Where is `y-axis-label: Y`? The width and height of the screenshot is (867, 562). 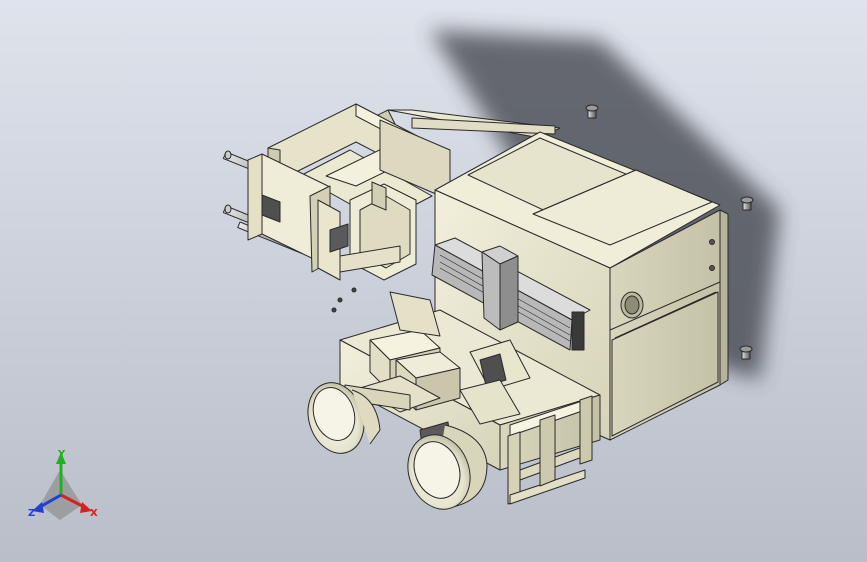
y-axis-label: Y is located at coordinates (61, 454).